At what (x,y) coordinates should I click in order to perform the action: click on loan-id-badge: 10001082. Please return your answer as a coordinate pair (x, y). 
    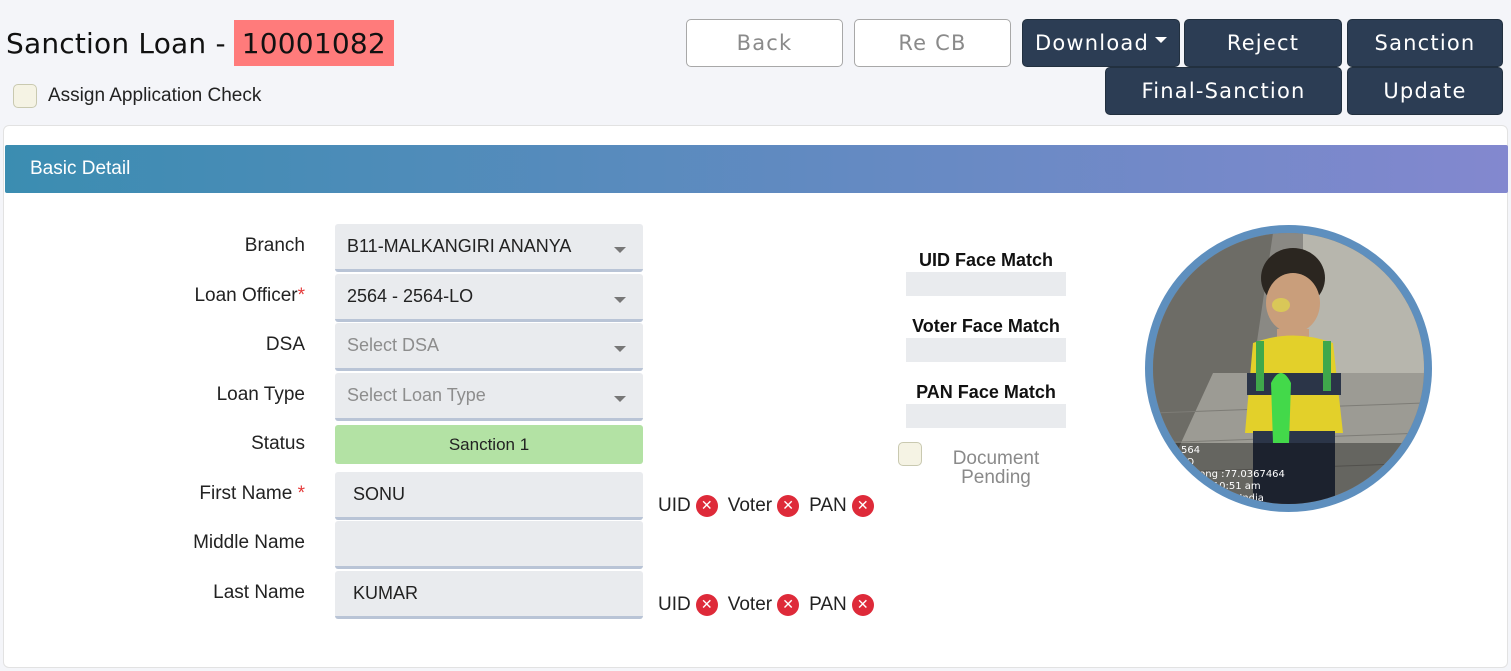
    Looking at the image, I should click on (313, 43).